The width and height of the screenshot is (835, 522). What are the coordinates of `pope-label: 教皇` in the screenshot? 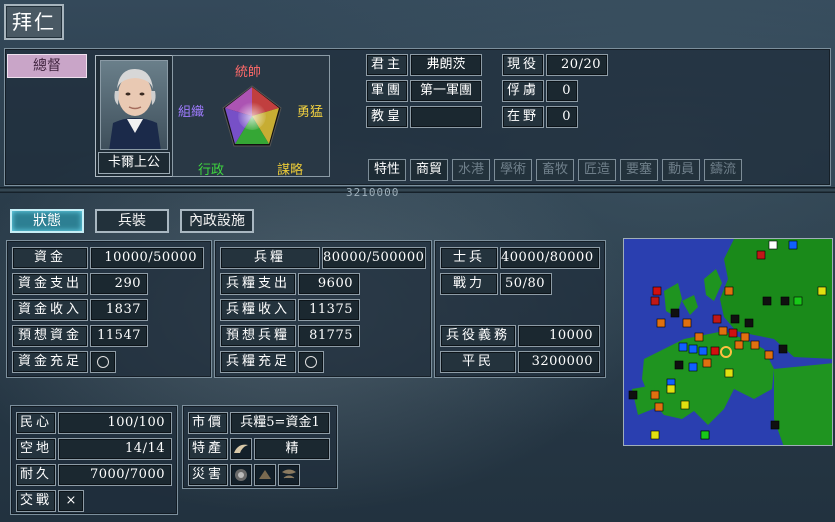 It's located at (387, 117).